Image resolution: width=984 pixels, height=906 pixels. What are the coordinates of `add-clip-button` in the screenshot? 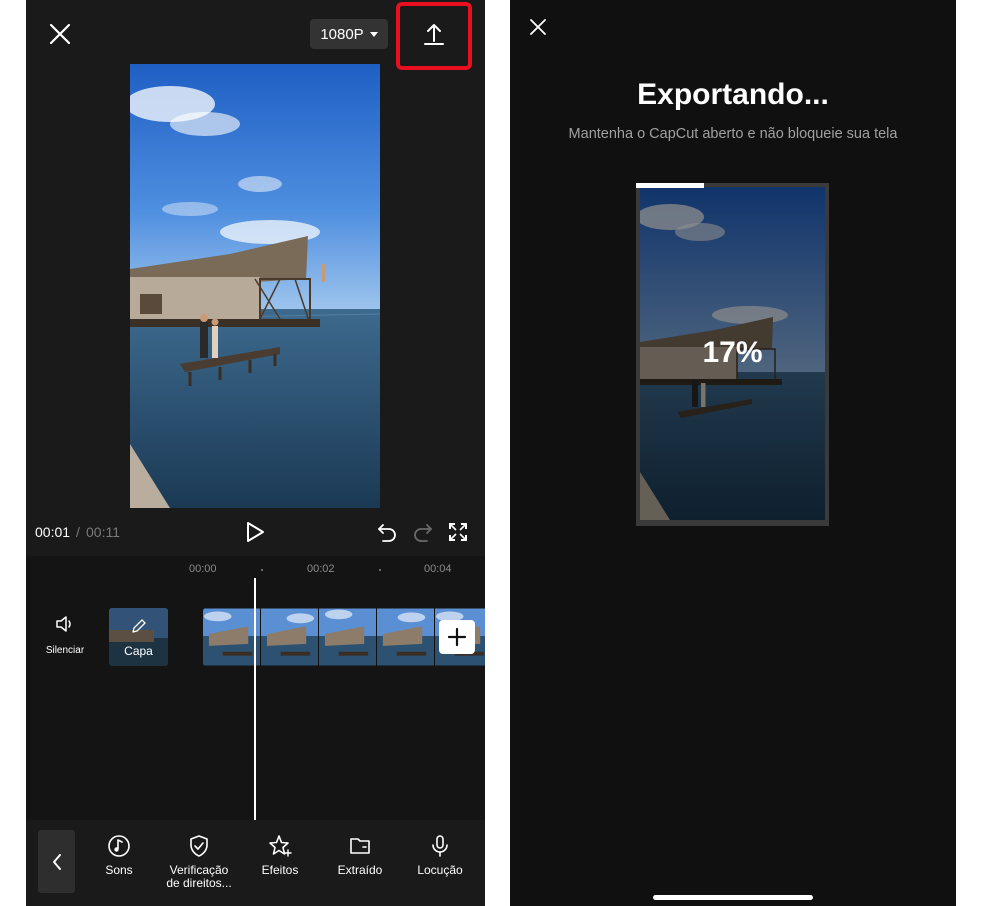 It's located at (457, 637).